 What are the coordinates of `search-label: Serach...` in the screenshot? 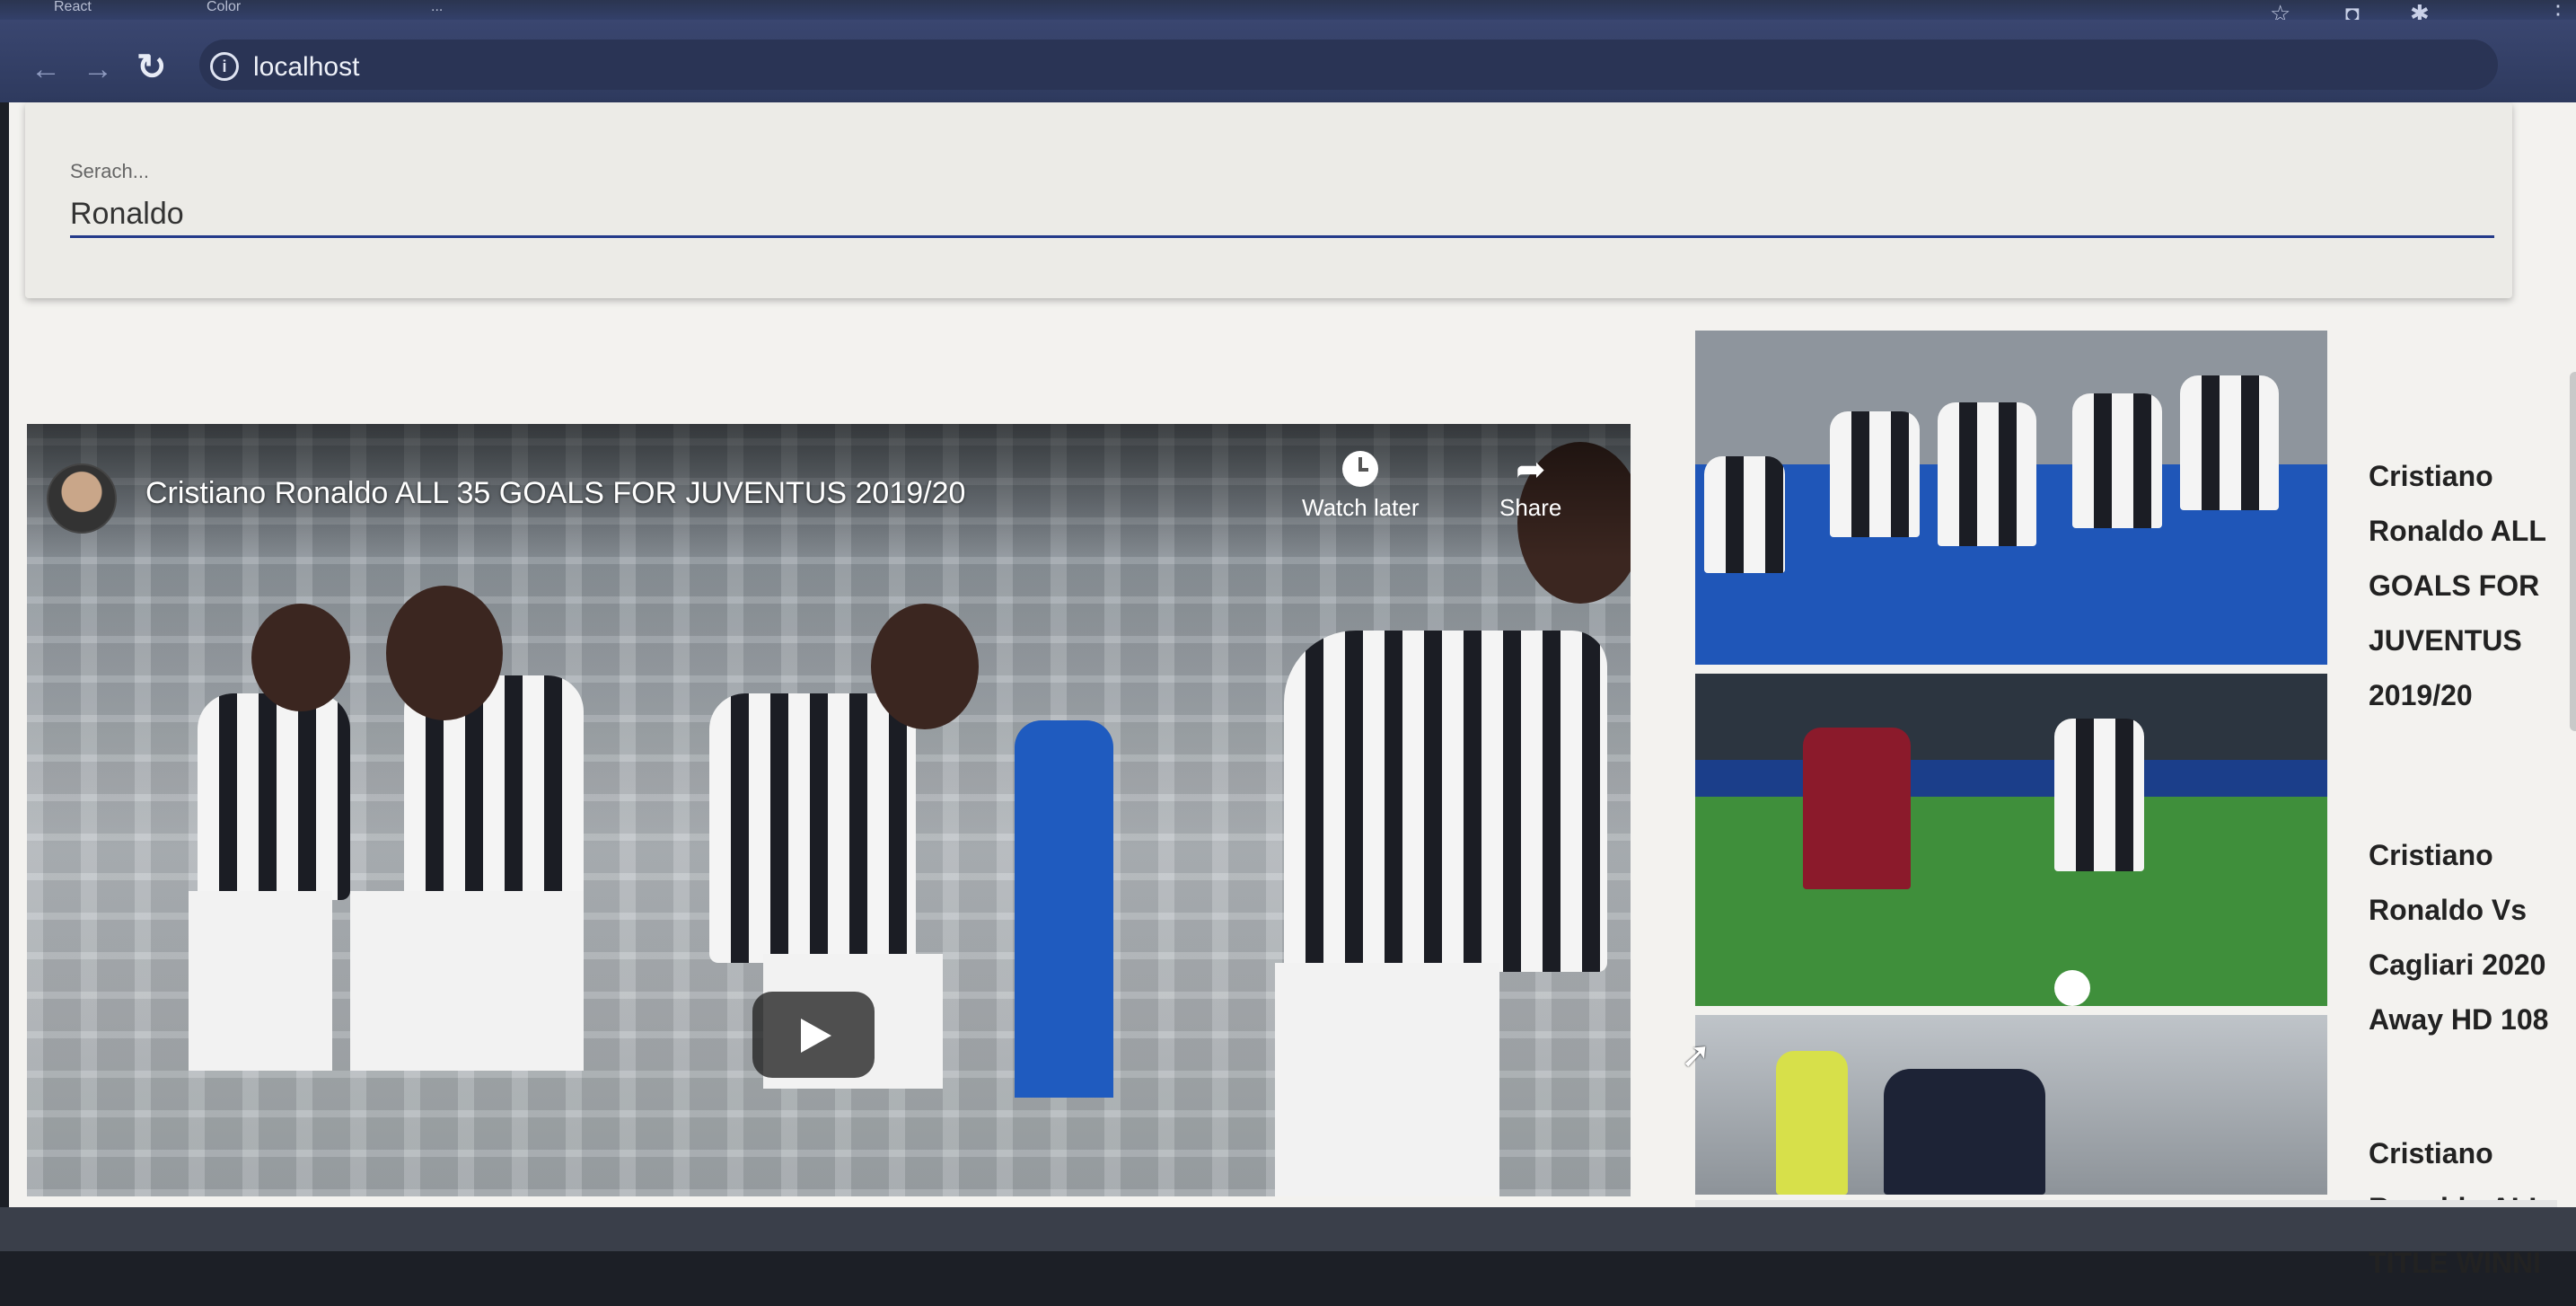 It's located at (110, 171).